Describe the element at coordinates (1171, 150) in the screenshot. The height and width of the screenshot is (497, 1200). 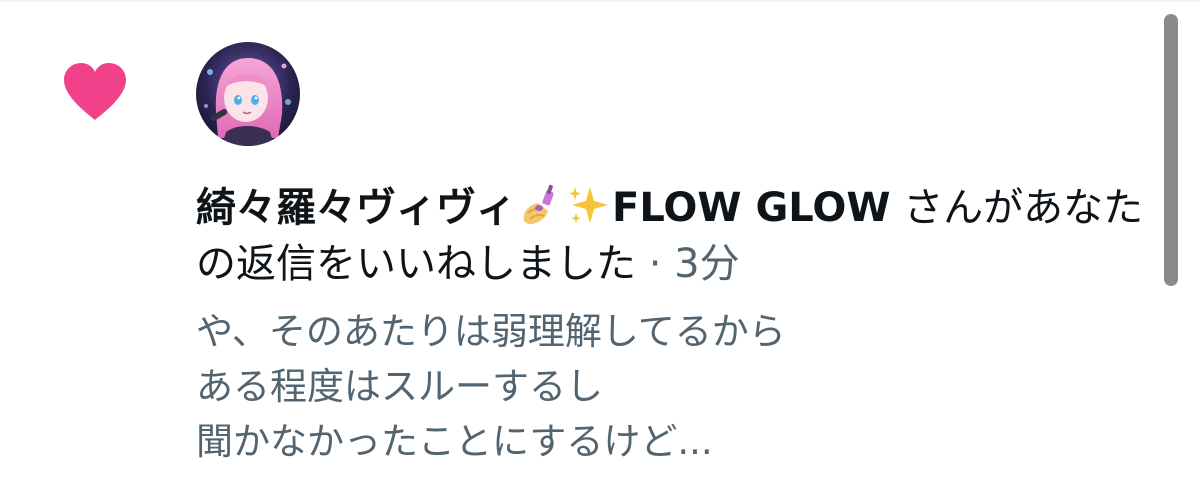
I see `scrollbar-thumb` at that location.